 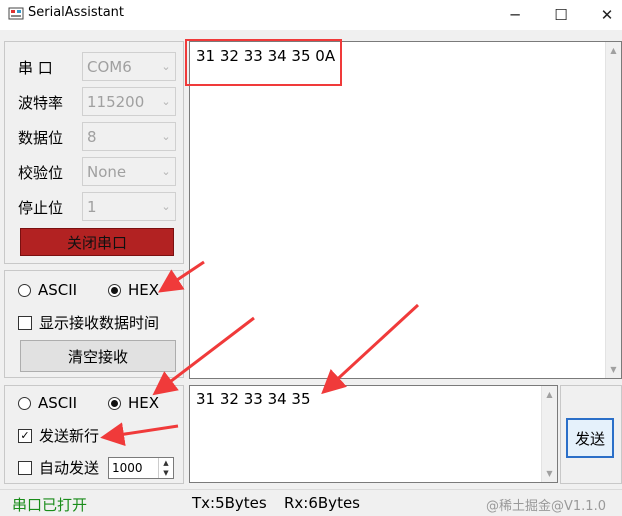 What do you see at coordinates (253, 399) in the screenshot?
I see `send-content: 31 32 33 34 35` at bounding box center [253, 399].